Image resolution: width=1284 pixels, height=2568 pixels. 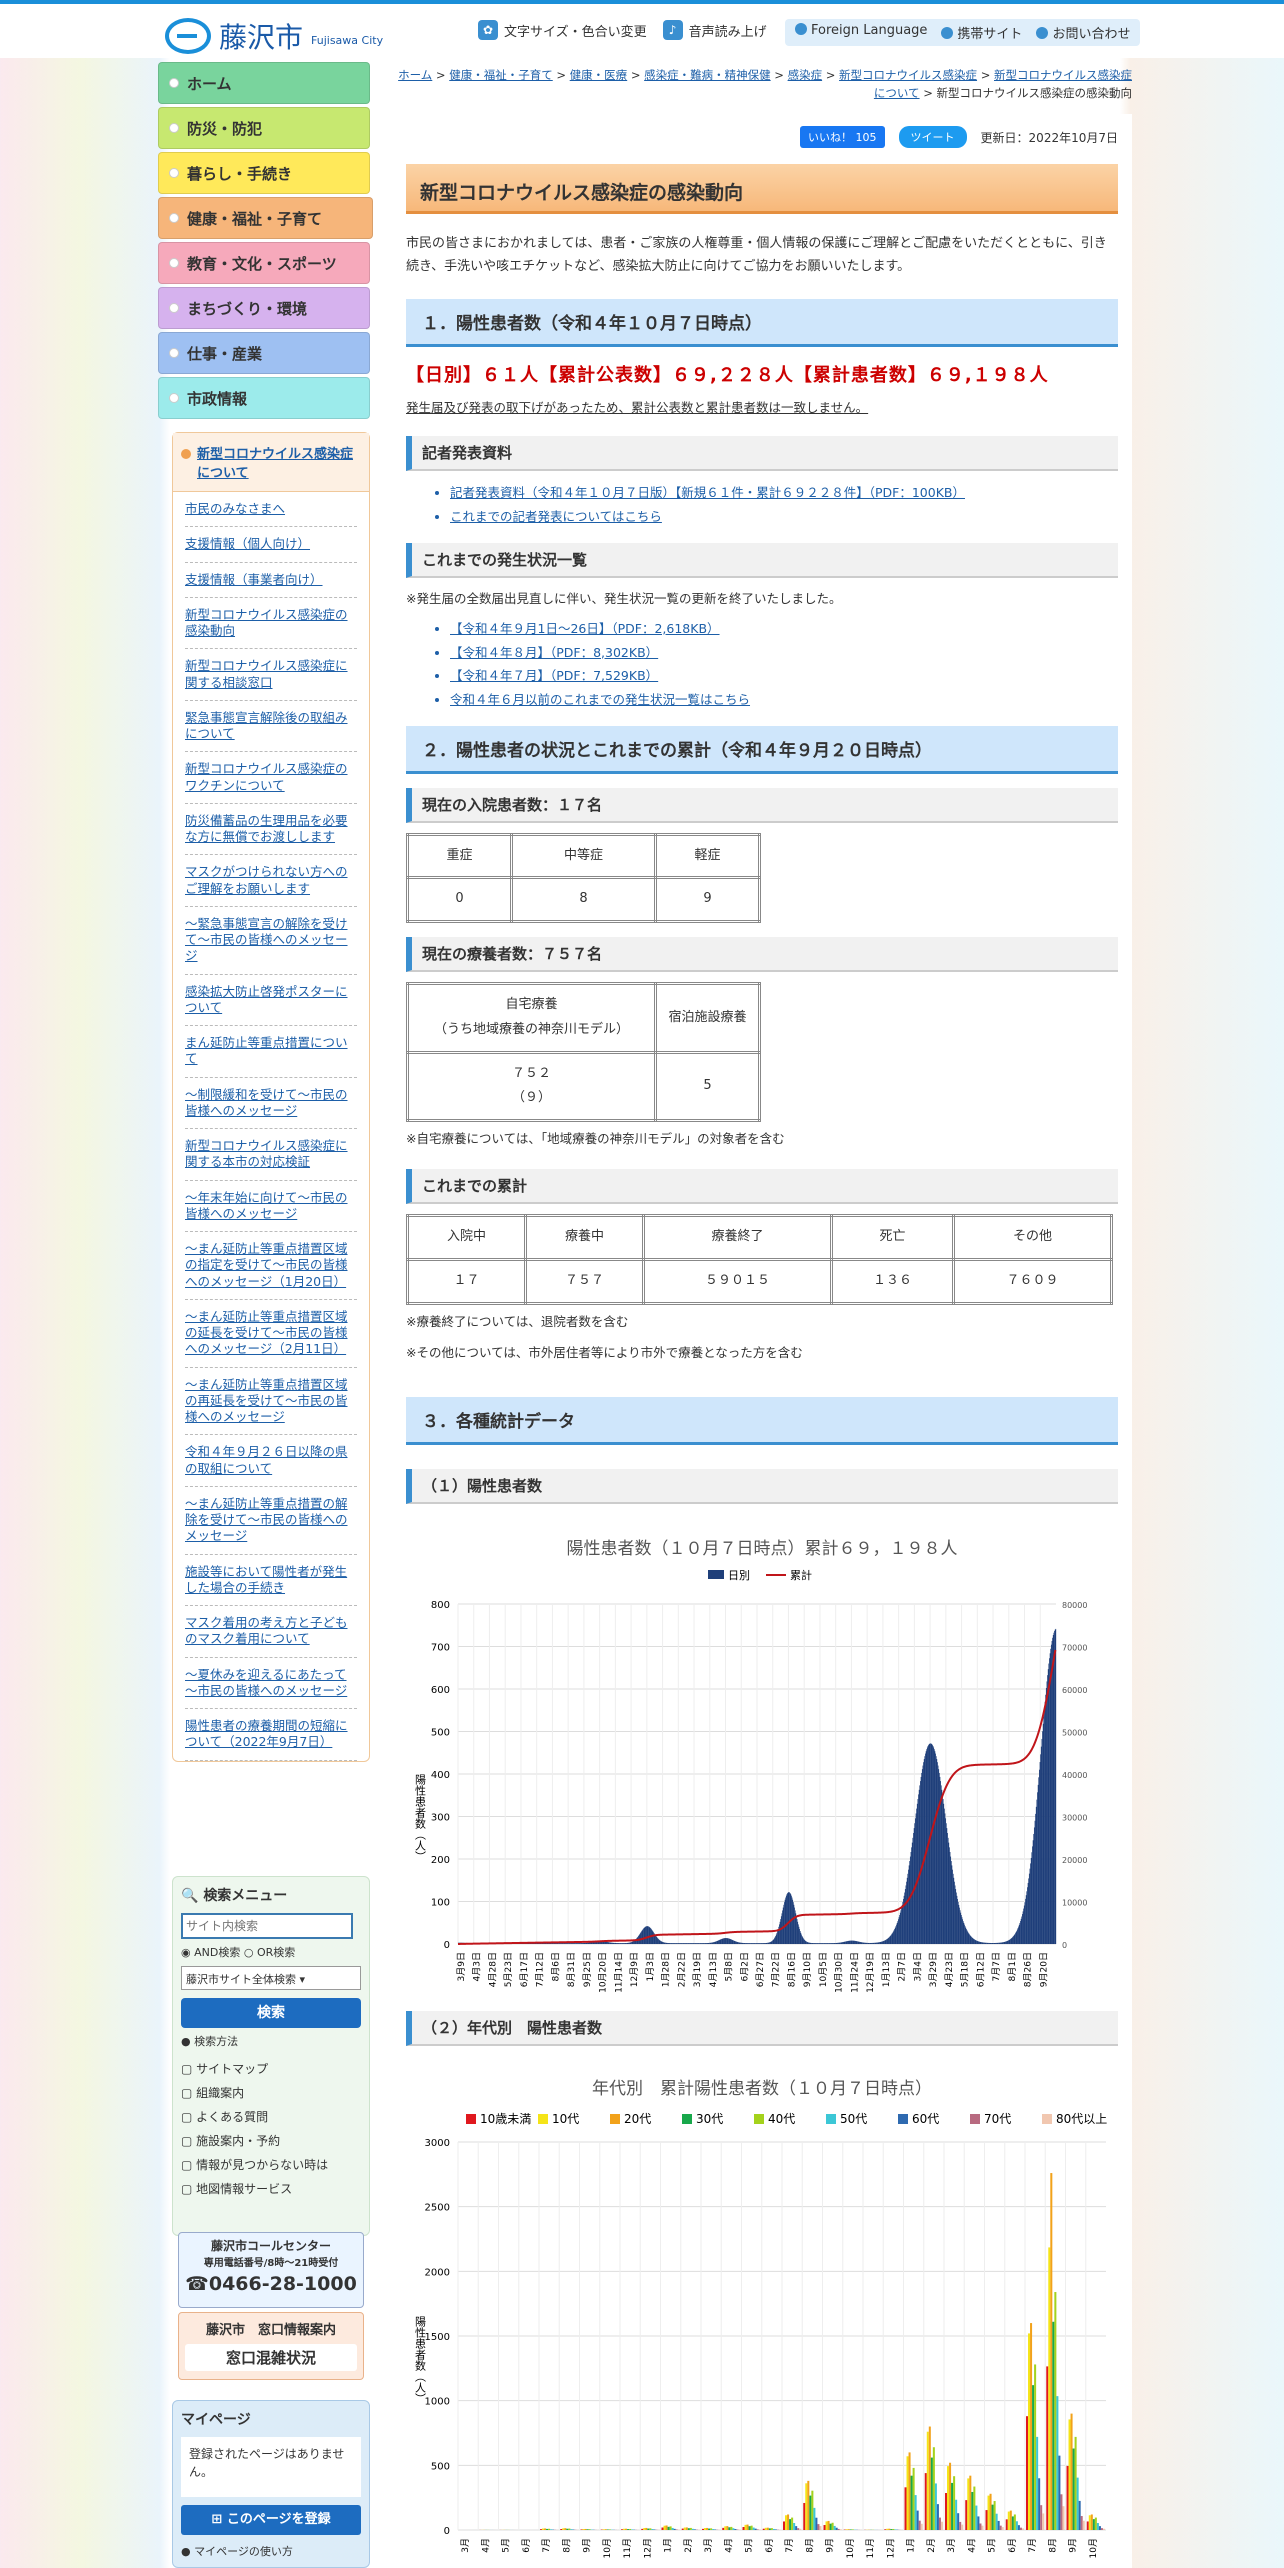 I want to click on side-menu-item: 令和４年９月２６日以降の県の取組について, so click(x=271, y=1461).